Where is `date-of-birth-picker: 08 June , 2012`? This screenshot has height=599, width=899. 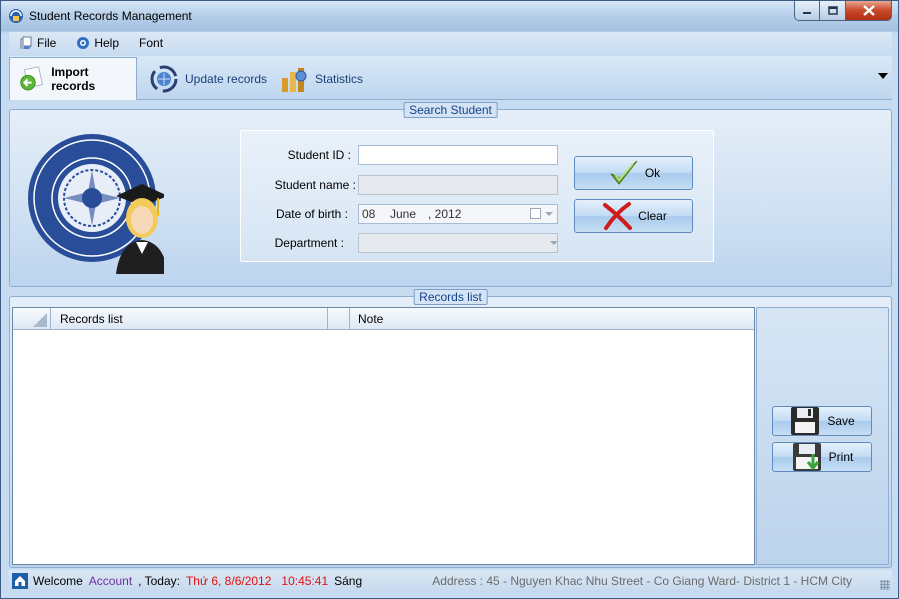
date-of-birth-picker: 08 June , 2012 is located at coordinates (458, 214).